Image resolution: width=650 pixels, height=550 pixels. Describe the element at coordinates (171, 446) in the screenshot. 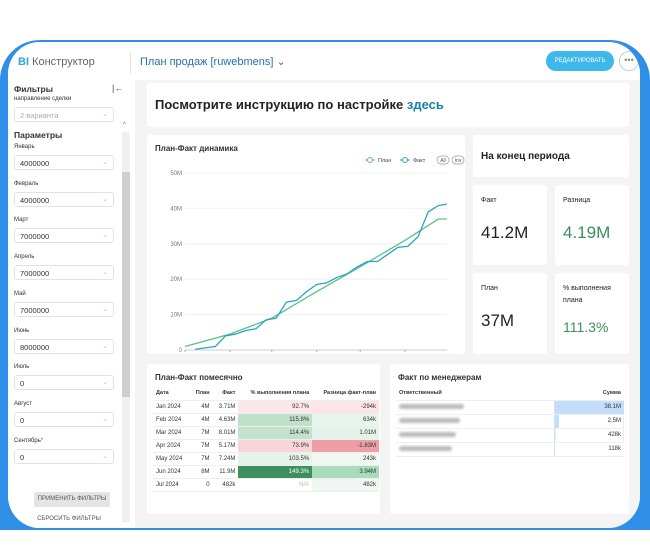

I see `table-cell: Apr 2024` at that location.